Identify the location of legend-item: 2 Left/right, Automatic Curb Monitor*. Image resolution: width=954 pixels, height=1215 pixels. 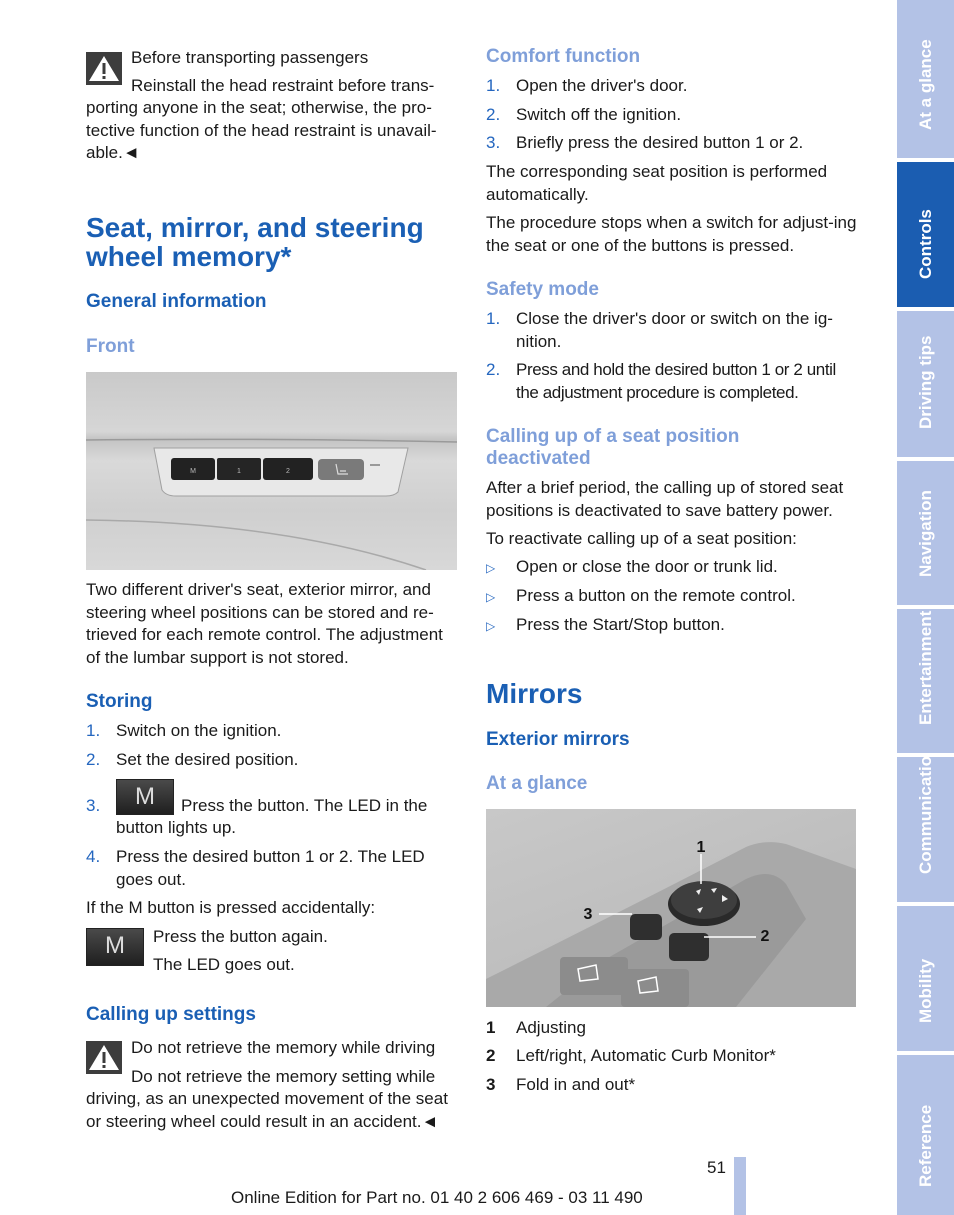
(631, 1055).